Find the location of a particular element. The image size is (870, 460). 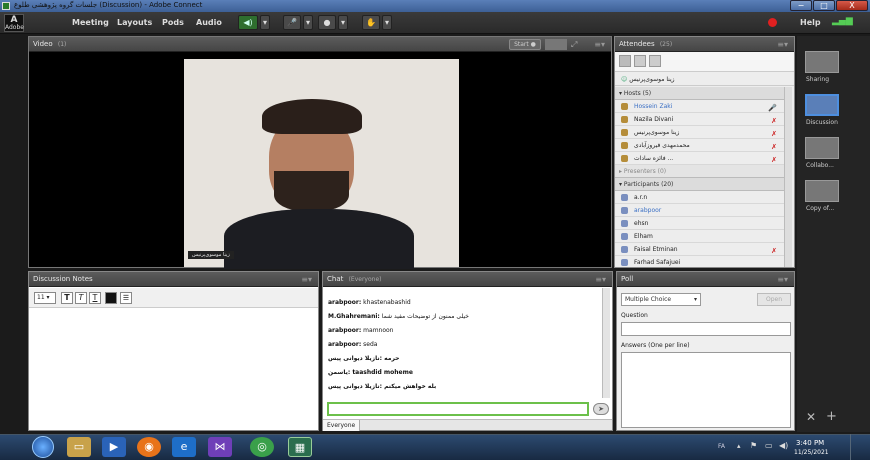

menu-pods: Pods is located at coordinates (173, 22).